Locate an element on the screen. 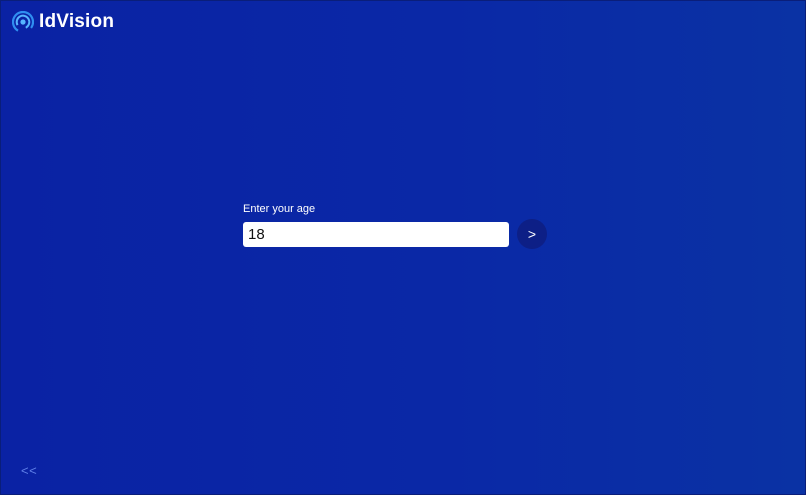 The height and width of the screenshot is (495, 806). age-form: Enter your age > is located at coordinates (395, 226).